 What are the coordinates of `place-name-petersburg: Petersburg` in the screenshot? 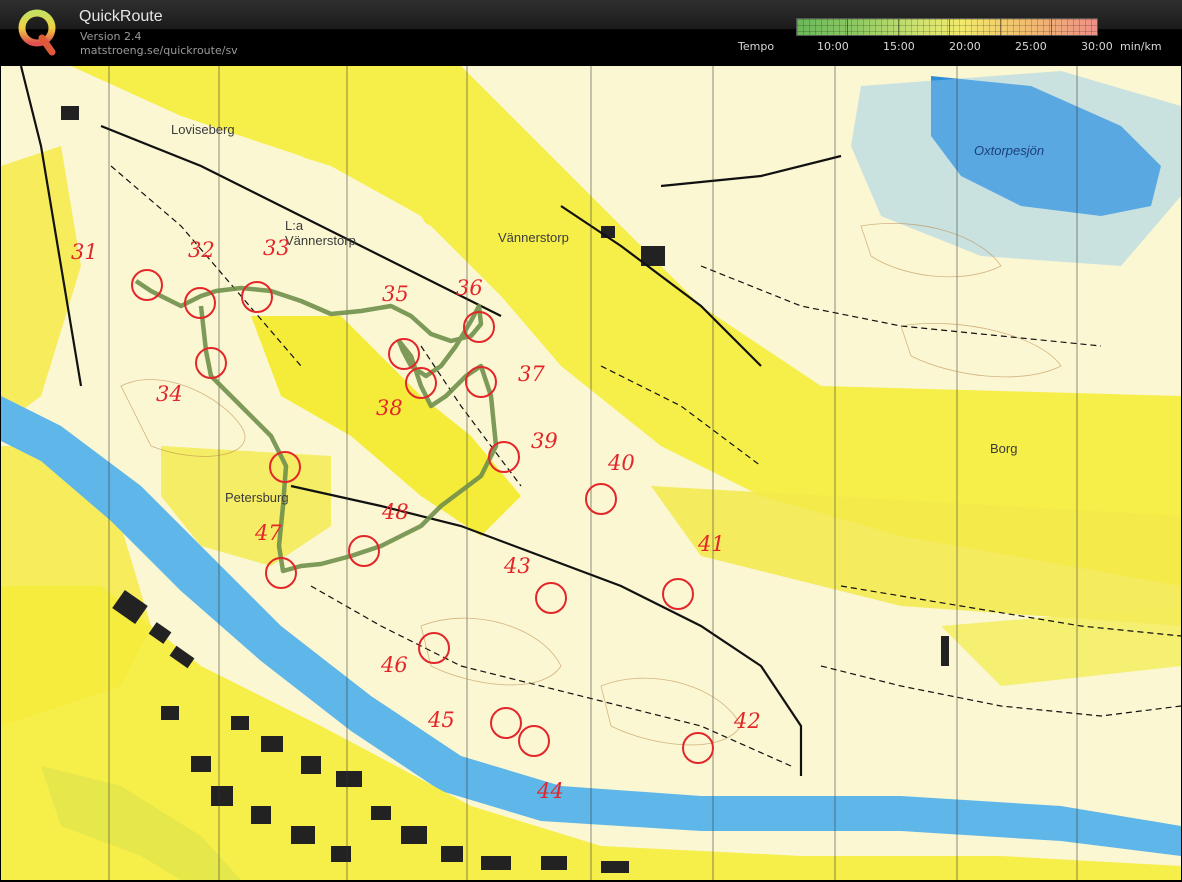 It's located at (257, 497).